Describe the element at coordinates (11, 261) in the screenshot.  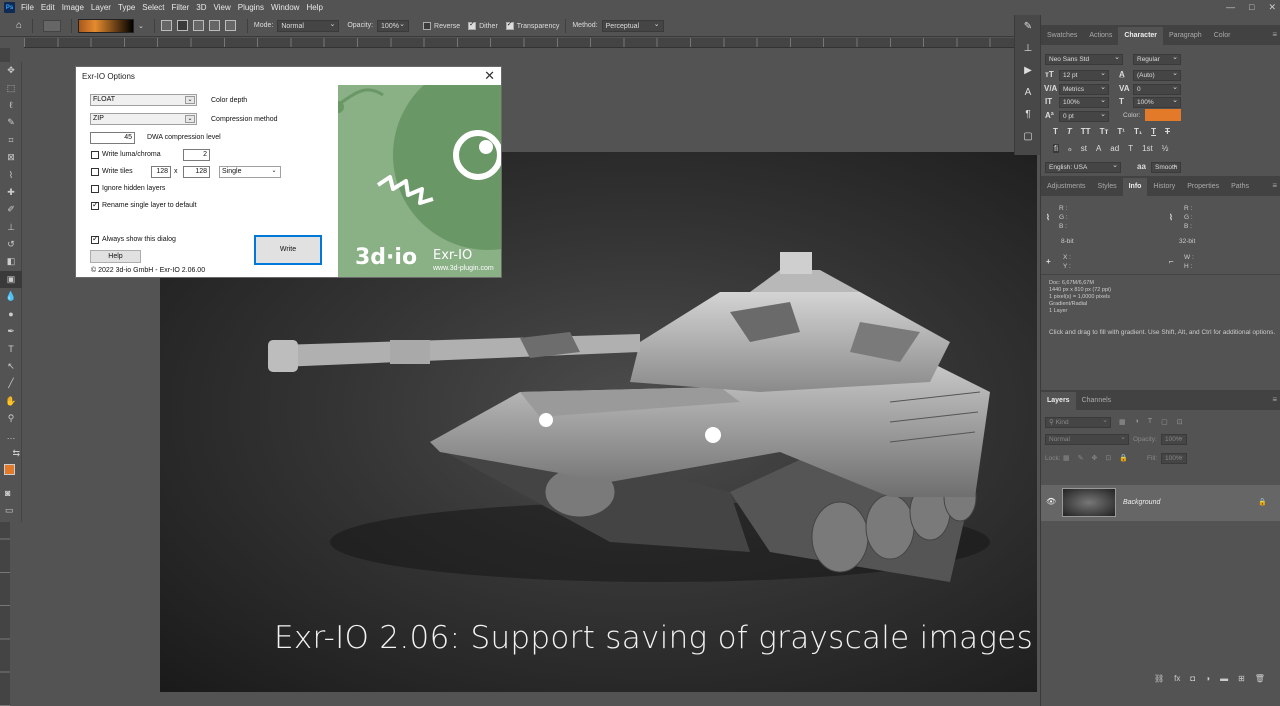
I see `eraser-tool-icon: ◧` at that location.